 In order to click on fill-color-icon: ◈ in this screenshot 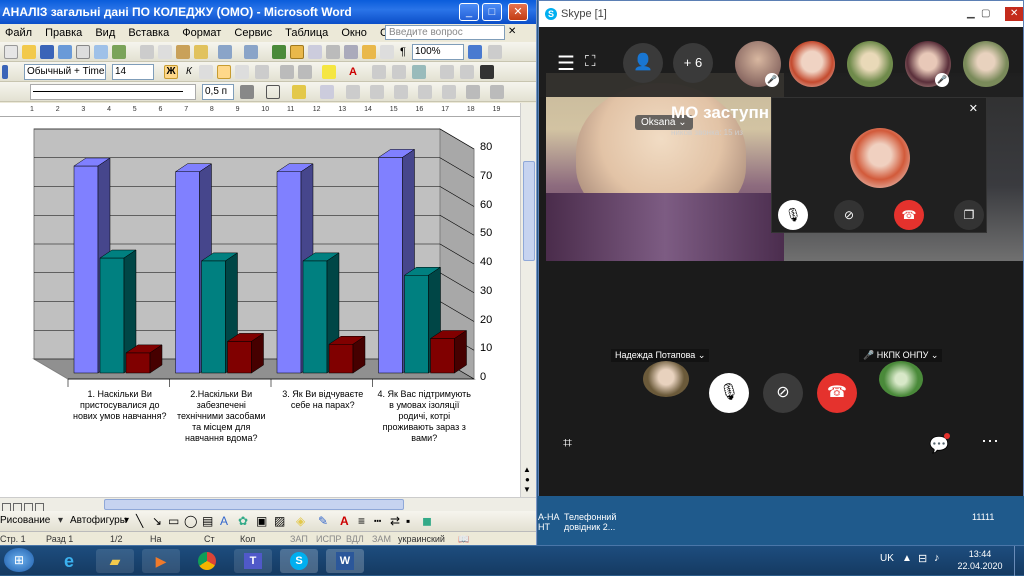, I will do `click(300, 521)`.